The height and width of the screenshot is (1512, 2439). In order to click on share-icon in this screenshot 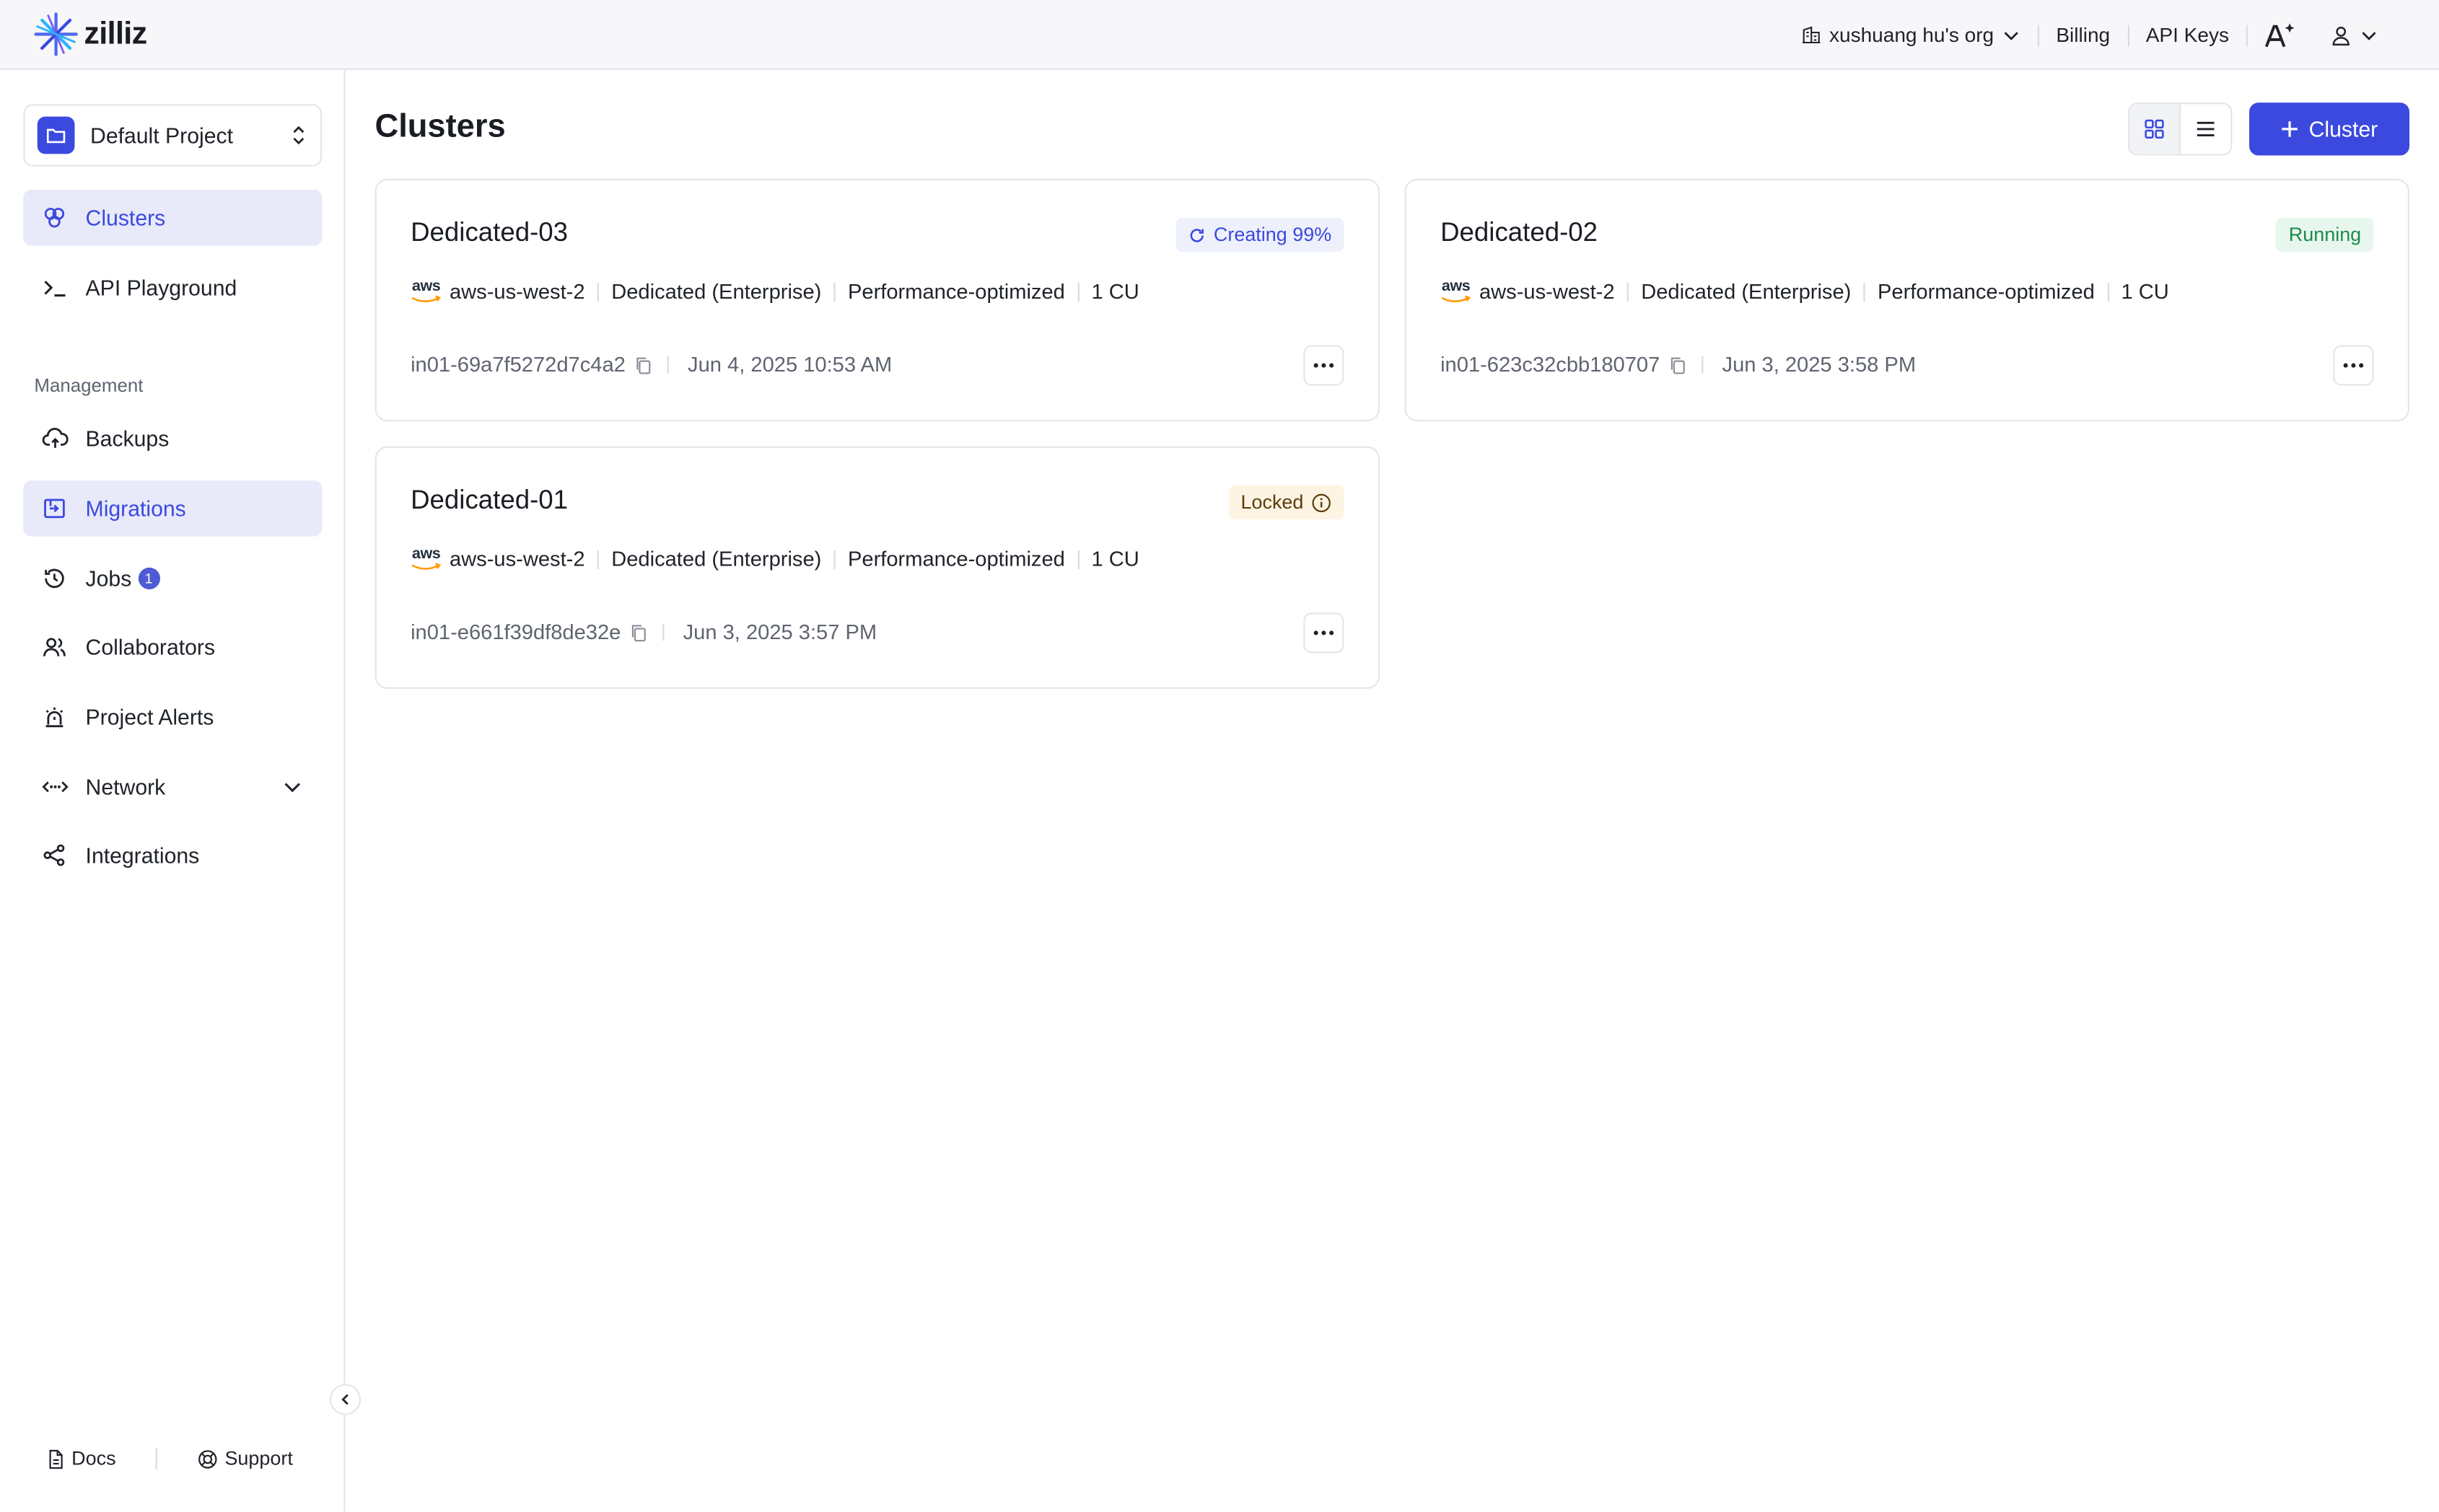, I will do `click(55, 855)`.